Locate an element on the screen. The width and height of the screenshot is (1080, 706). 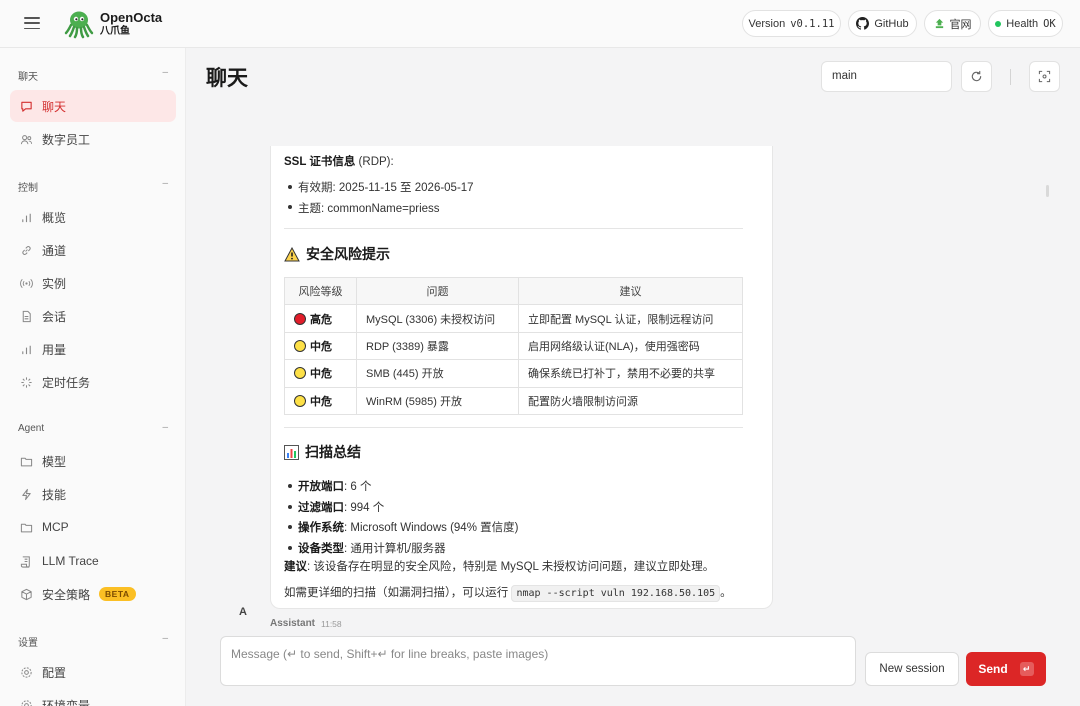
sidebar-item-label: 配置 is located at coordinates (54, 672).